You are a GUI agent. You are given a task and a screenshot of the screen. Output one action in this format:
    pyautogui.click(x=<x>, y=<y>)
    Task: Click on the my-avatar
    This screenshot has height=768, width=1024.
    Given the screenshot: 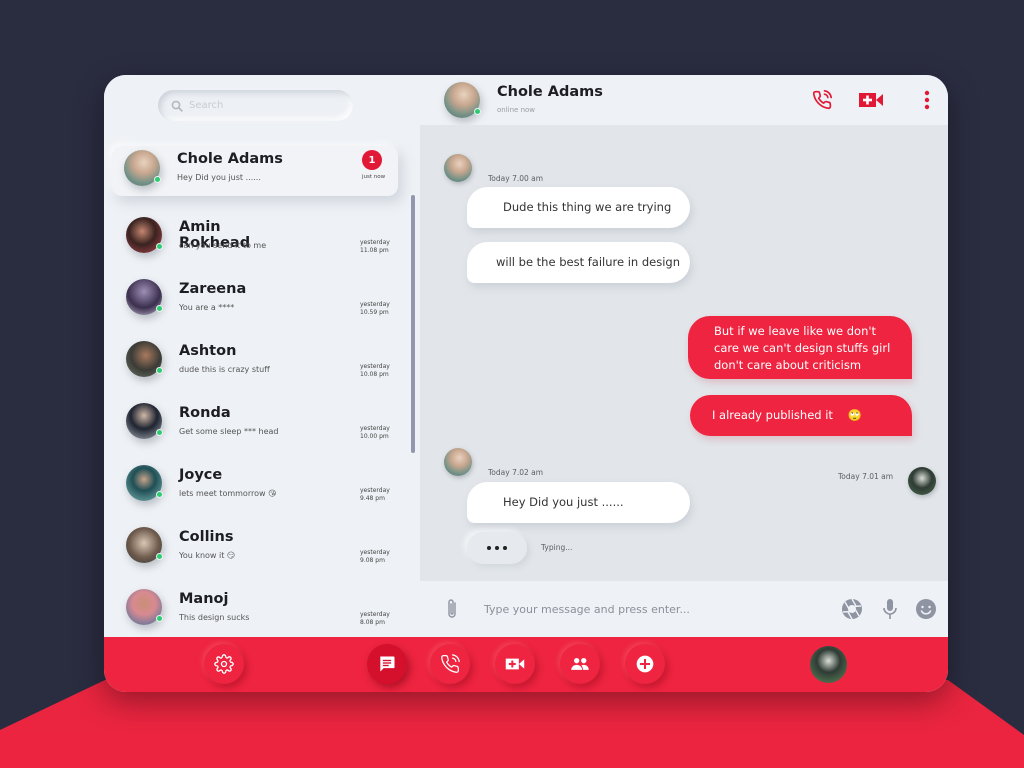 What is the action you would take?
    pyautogui.click(x=922, y=481)
    